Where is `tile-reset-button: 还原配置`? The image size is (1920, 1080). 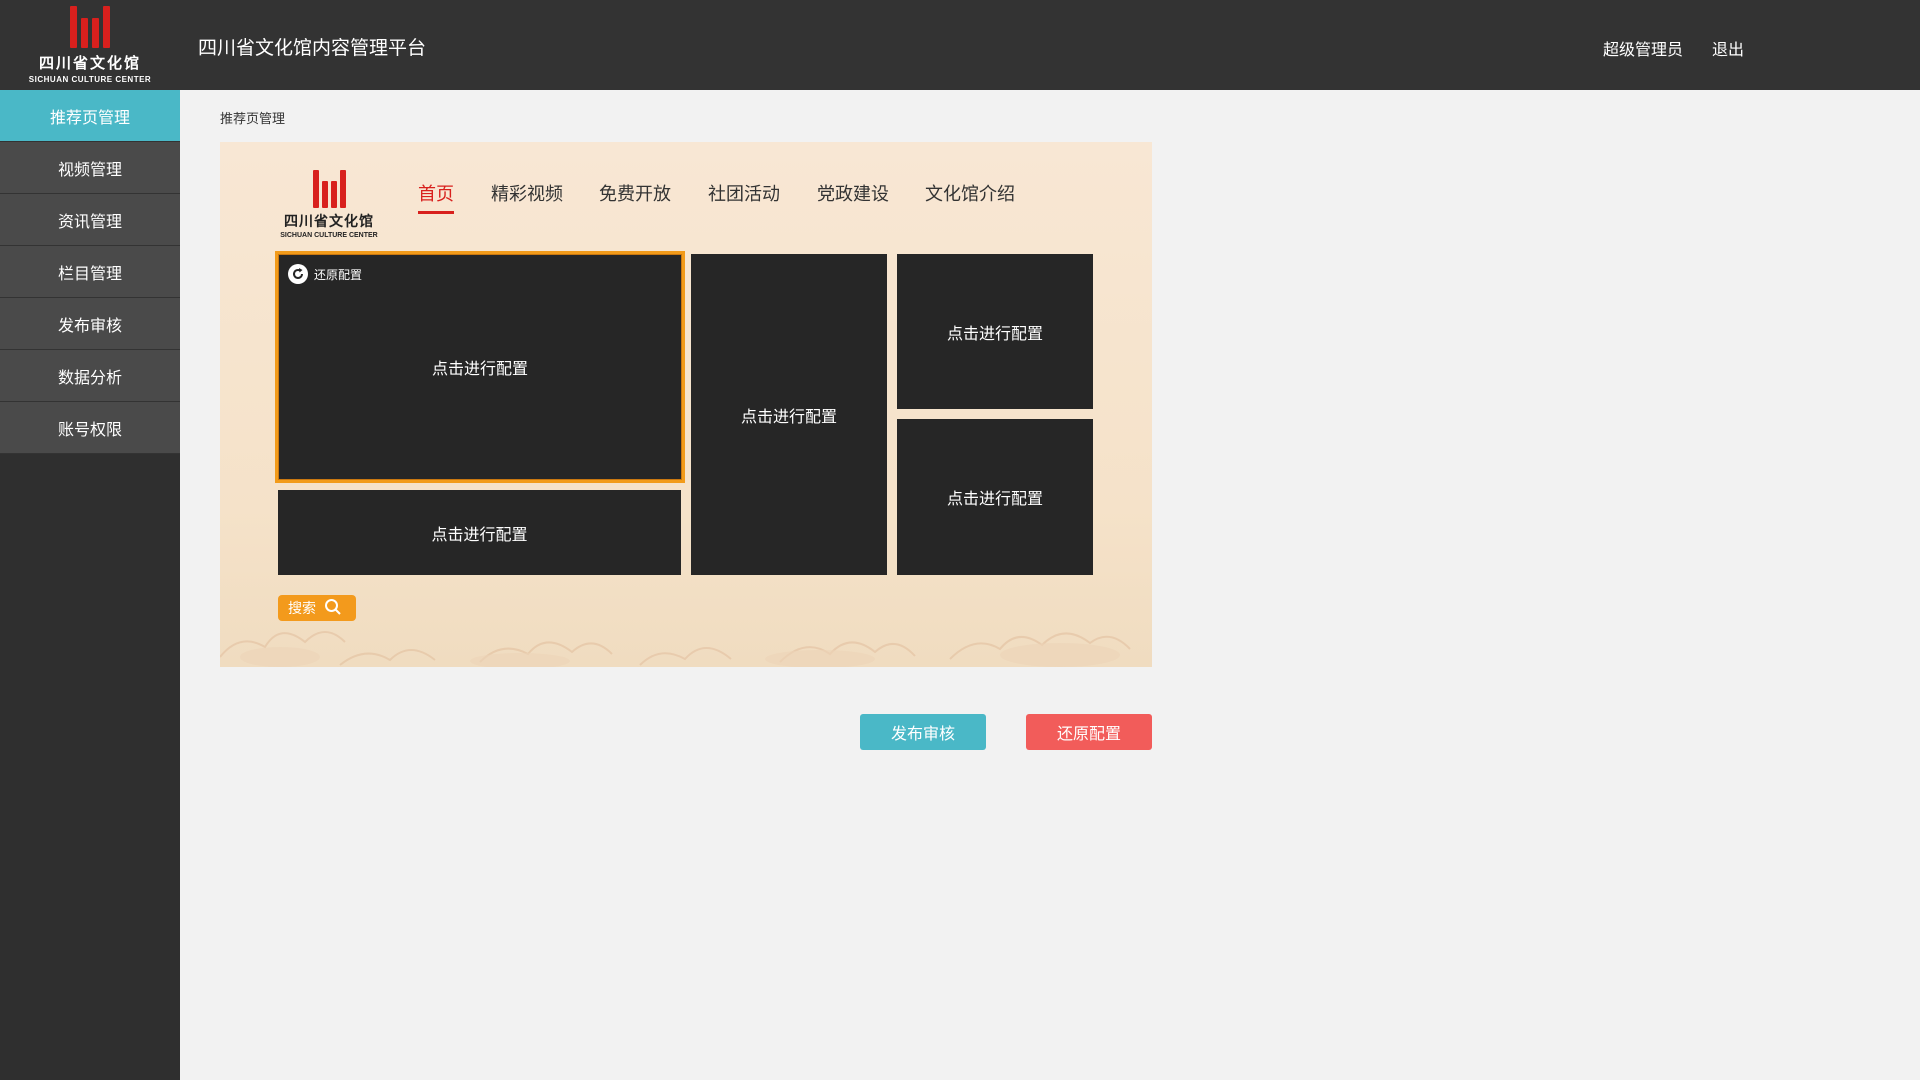
tile-reset-button: 还原配置 is located at coordinates (325, 274).